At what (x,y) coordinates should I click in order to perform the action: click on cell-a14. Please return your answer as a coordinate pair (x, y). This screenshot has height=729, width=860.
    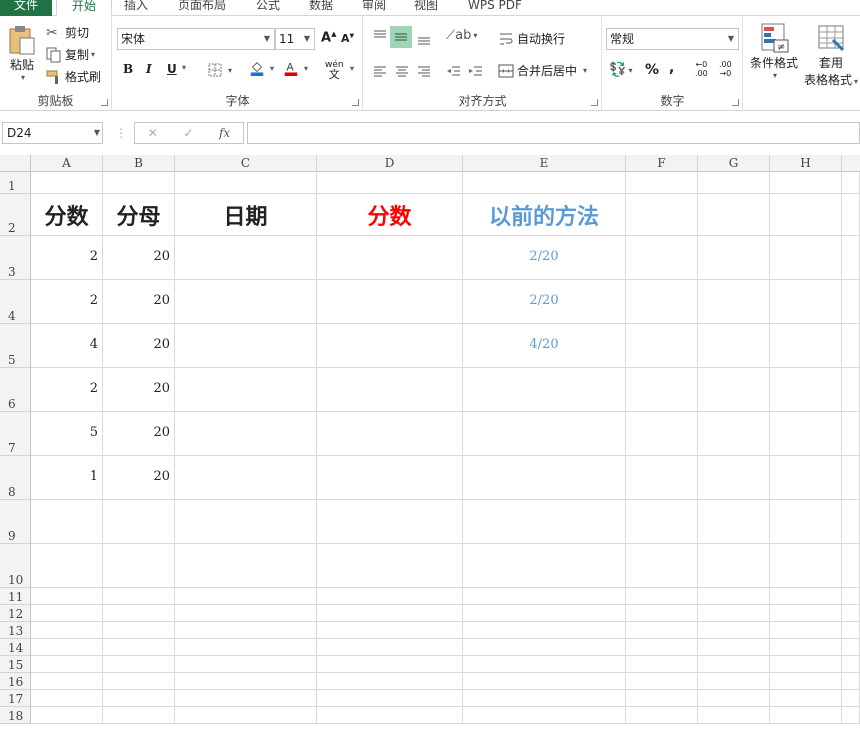
    Looking at the image, I should click on (67, 647).